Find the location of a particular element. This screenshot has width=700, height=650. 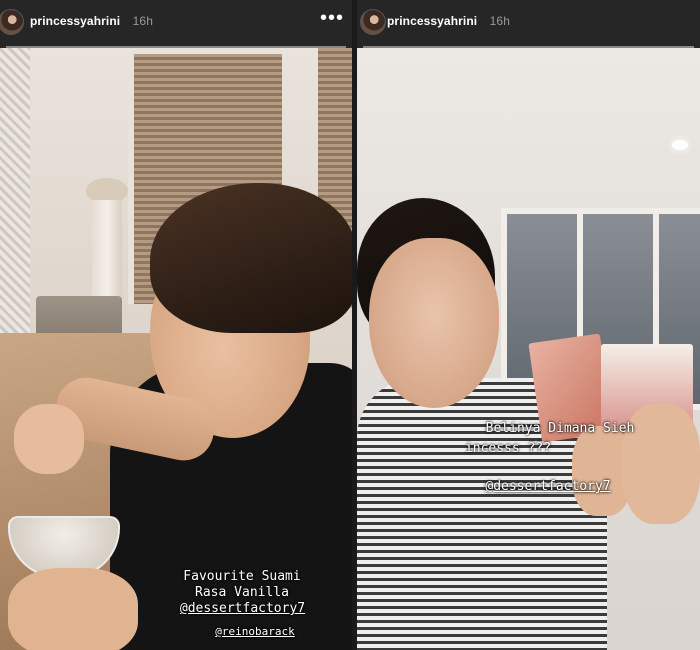

mention-tag: @reinobarack is located at coordinates (255, 632).